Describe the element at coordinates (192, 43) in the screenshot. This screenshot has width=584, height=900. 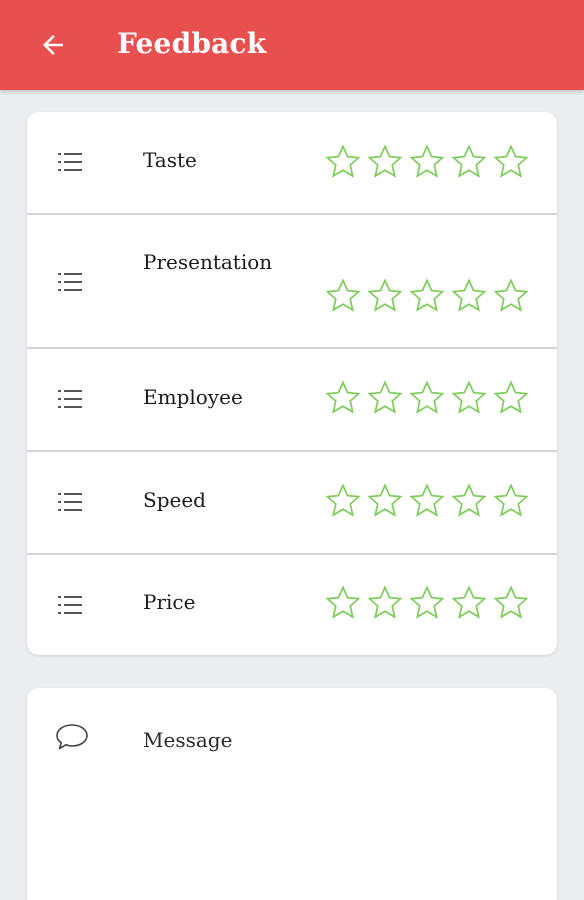
I see `page-title: Feedback` at that location.